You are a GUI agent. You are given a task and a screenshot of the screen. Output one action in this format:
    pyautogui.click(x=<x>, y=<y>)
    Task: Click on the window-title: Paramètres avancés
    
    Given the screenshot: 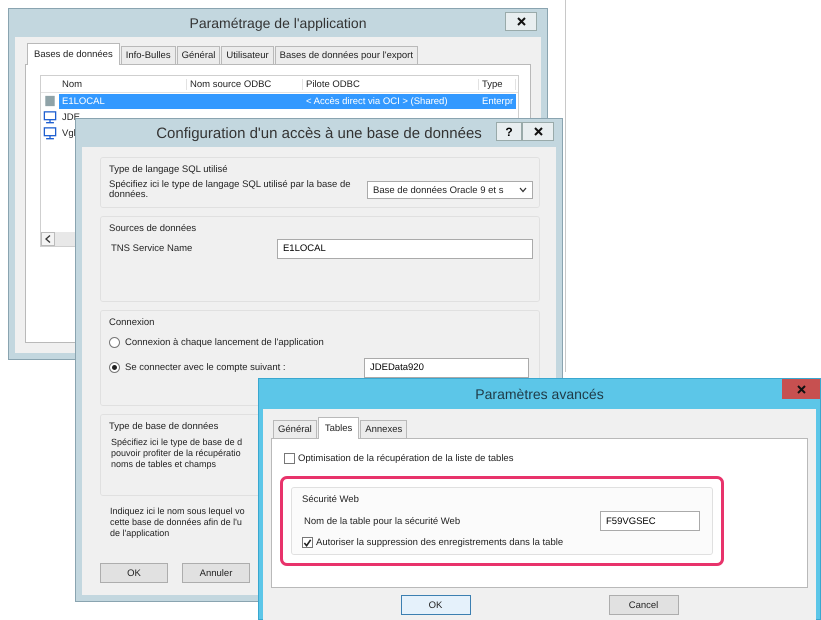 What is the action you would take?
    pyautogui.click(x=539, y=394)
    